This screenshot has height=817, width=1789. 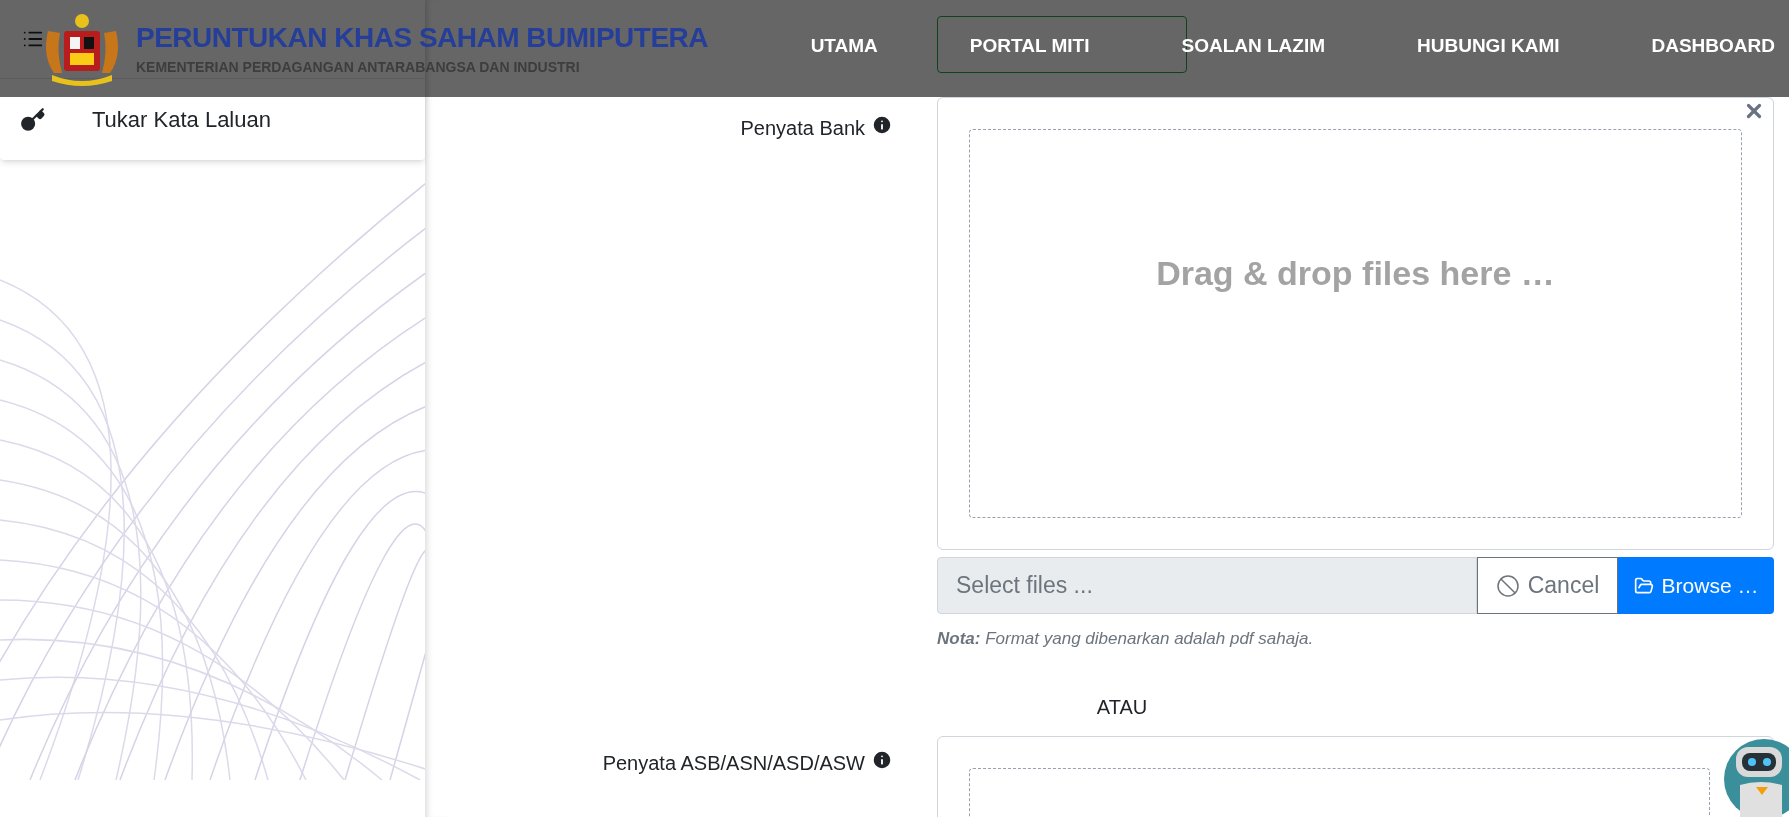 What do you see at coordinates (1507, 585) in the screenshot?
I see `cancel-icon` at bounding box center [1507, 585].